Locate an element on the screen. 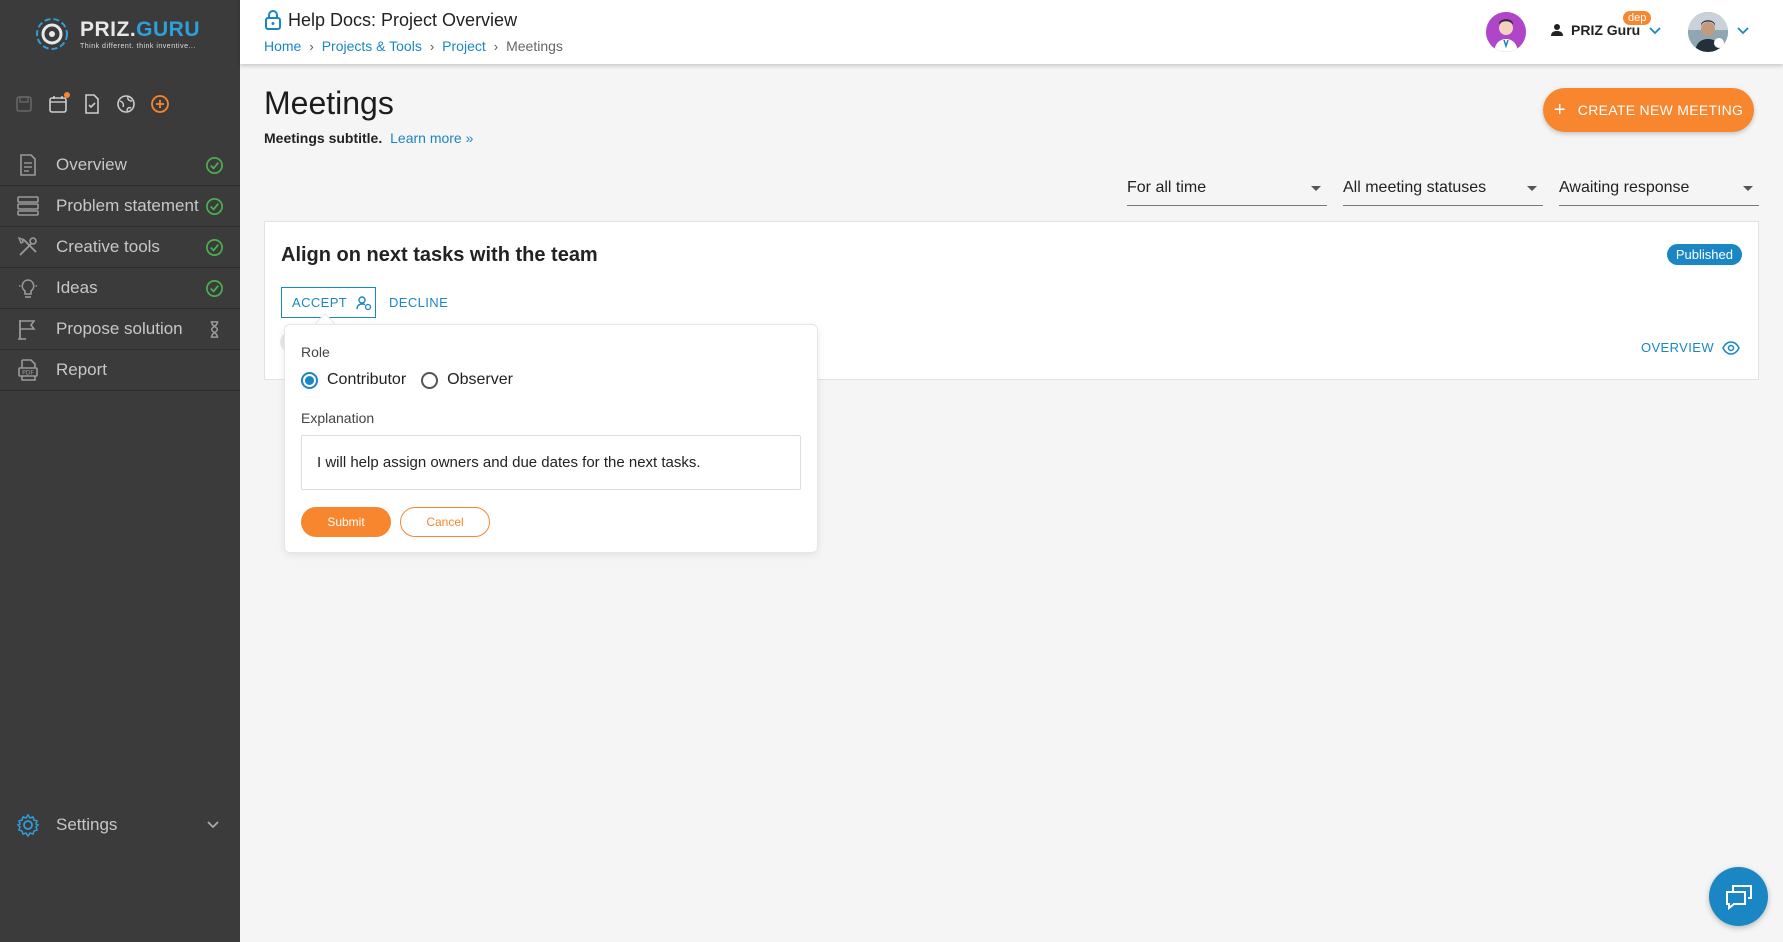 The image size is (1783, 942). add-circle-icon is located at coordinates (160, 104).